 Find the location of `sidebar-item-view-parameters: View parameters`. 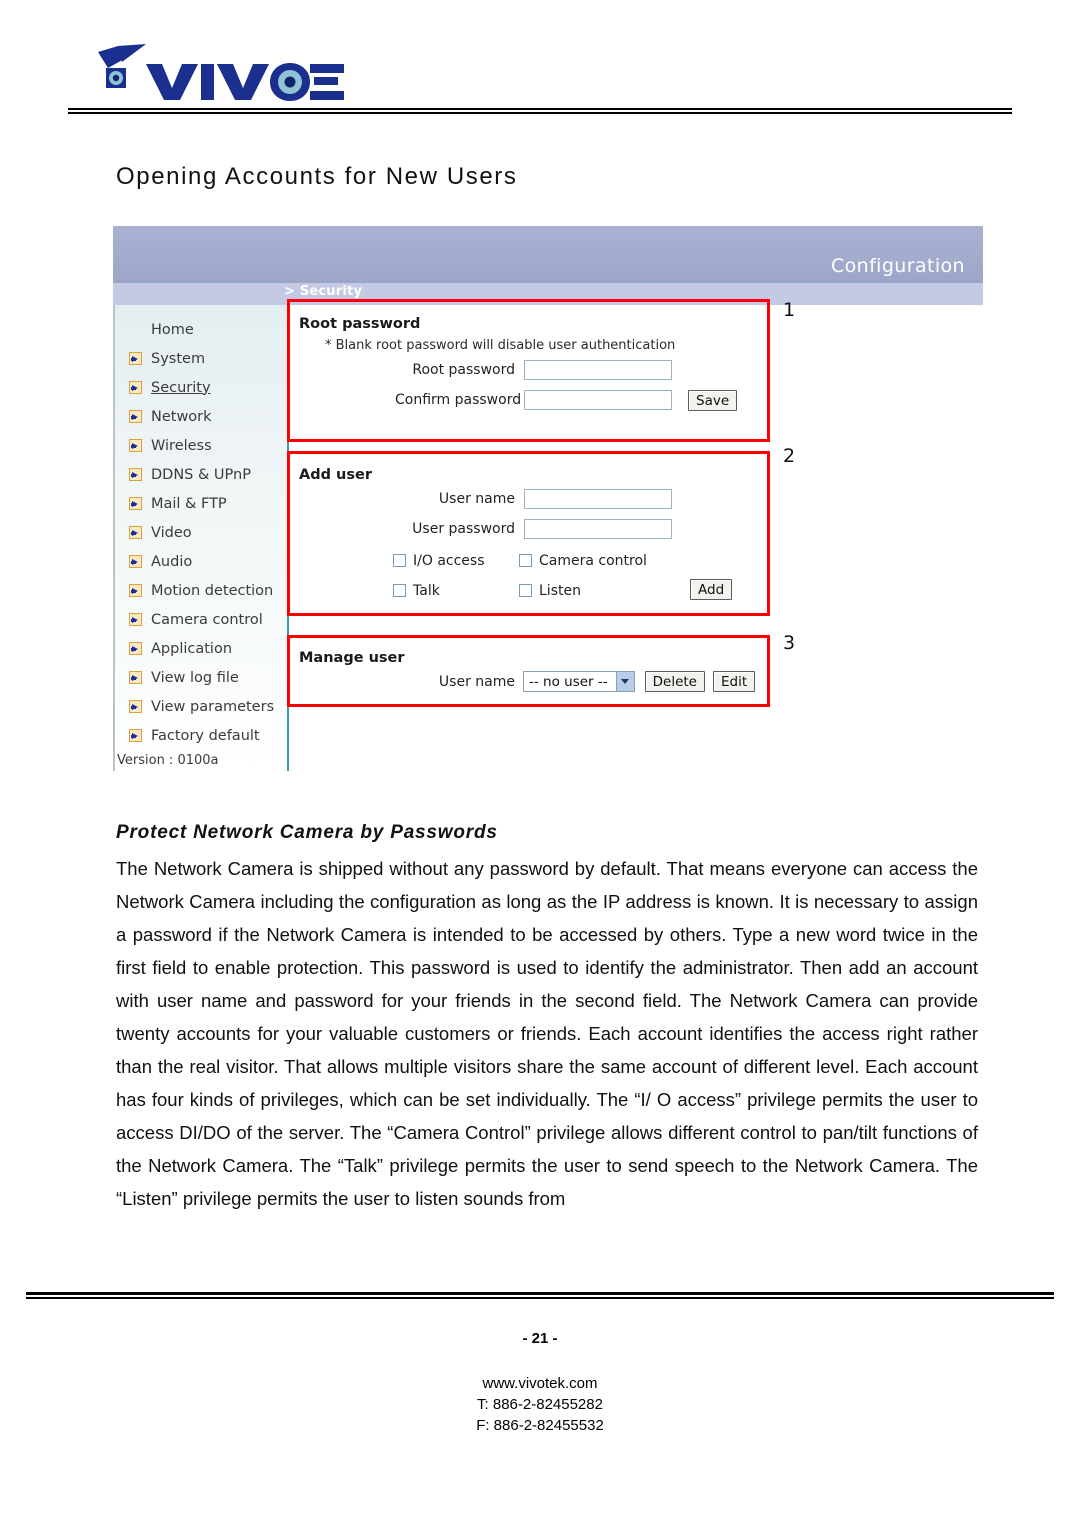

sidebar-item-view-parameters: View parameters is located at coordinates (202, 706).